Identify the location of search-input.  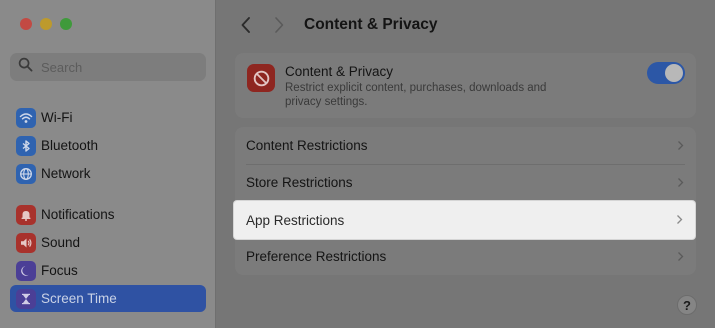
(121, 67).